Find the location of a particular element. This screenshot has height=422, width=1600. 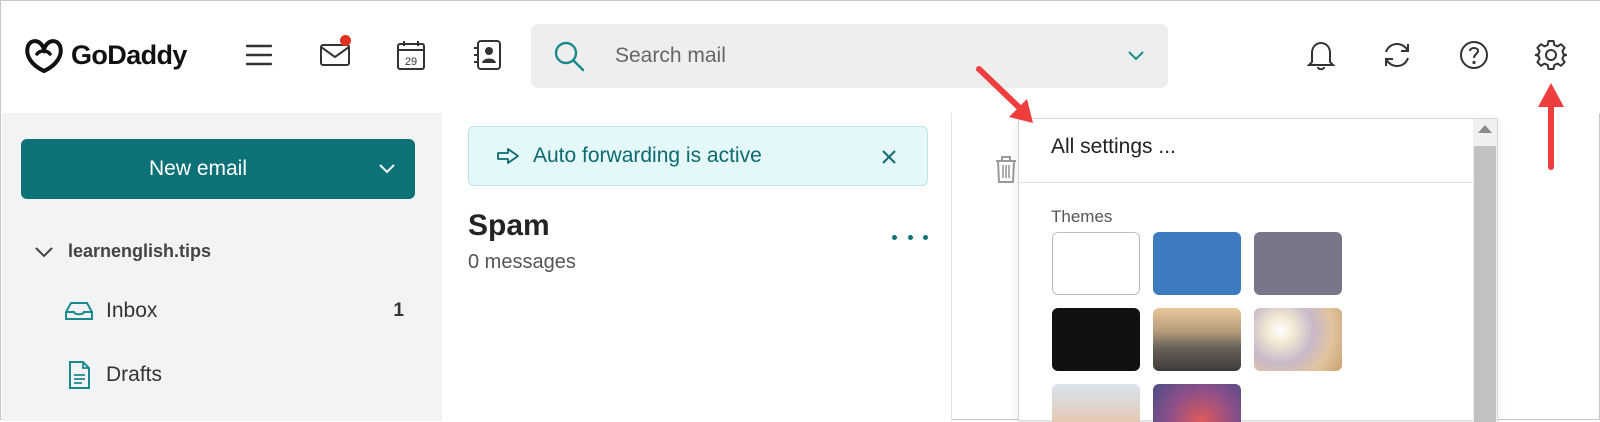

folder-title: Spam is located at coordinates (509, 225).